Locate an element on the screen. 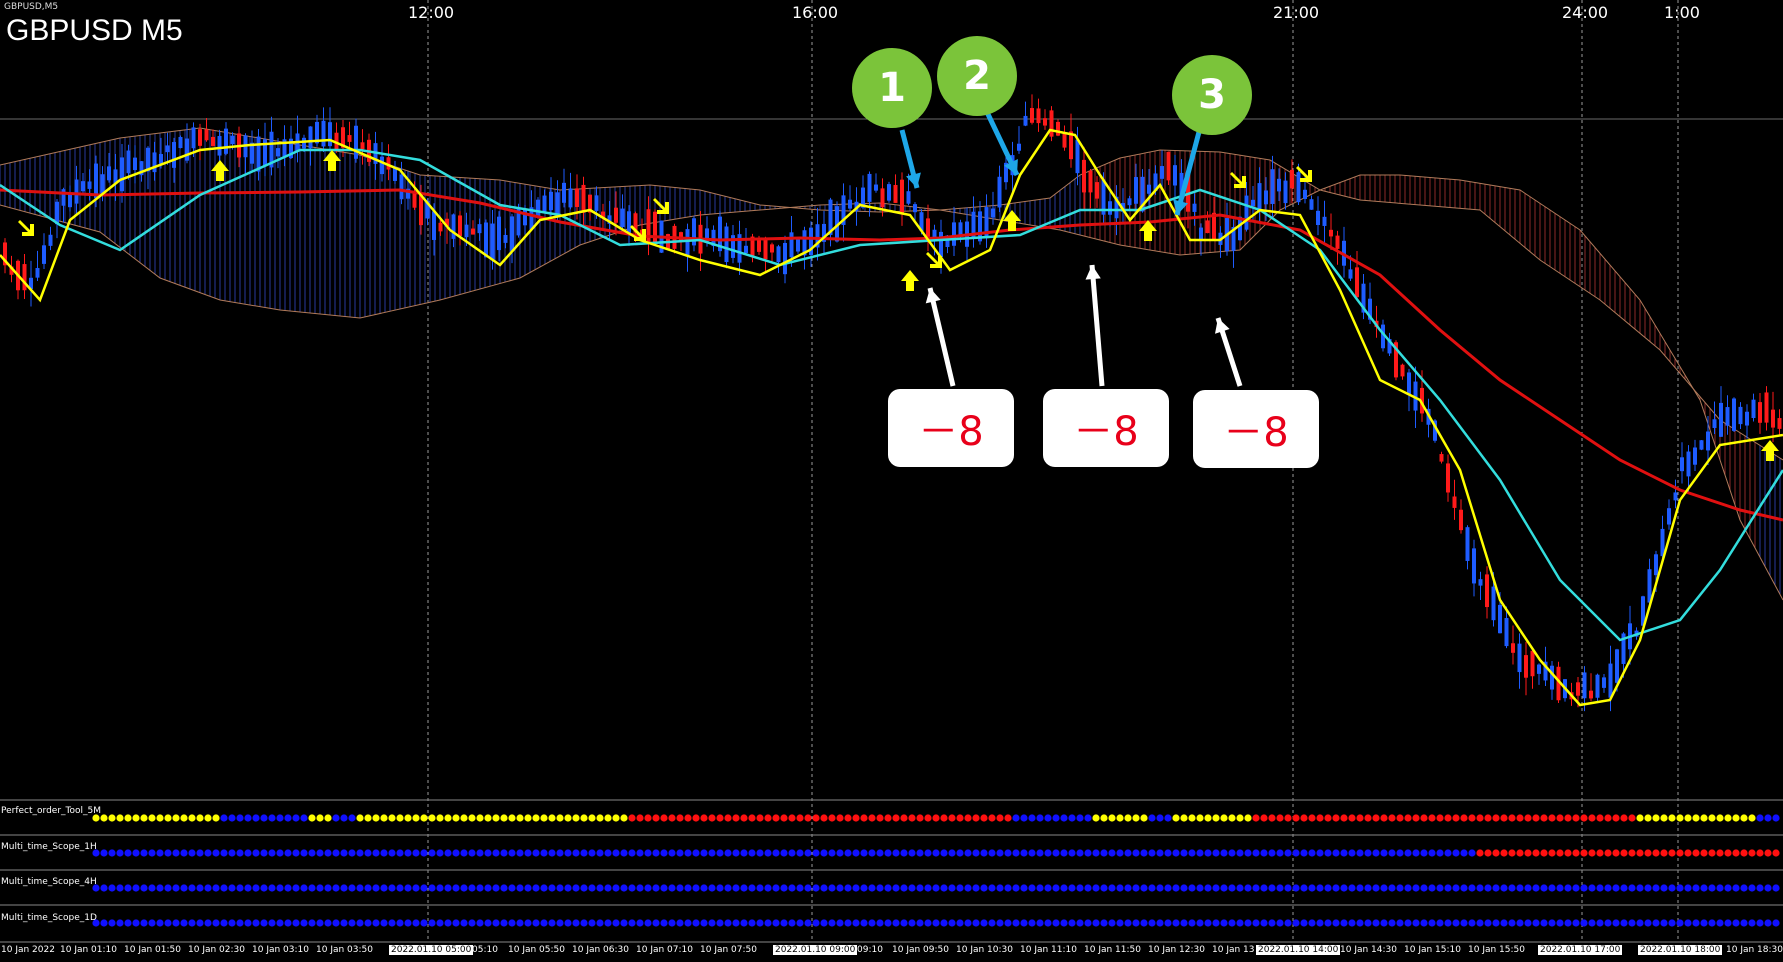 The height and width of the screenshot is (962, 1783). time-label-1200: 12:00 is located at coordinates (431, 12).